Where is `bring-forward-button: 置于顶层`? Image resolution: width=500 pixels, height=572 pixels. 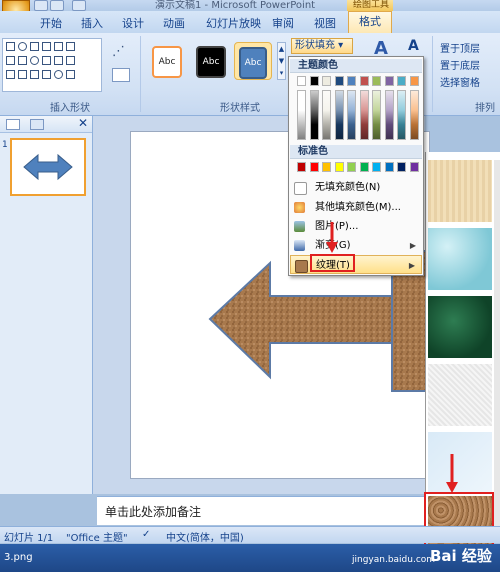
bring-forward-button: 置于顶层 is located at coordinates (460, 47).